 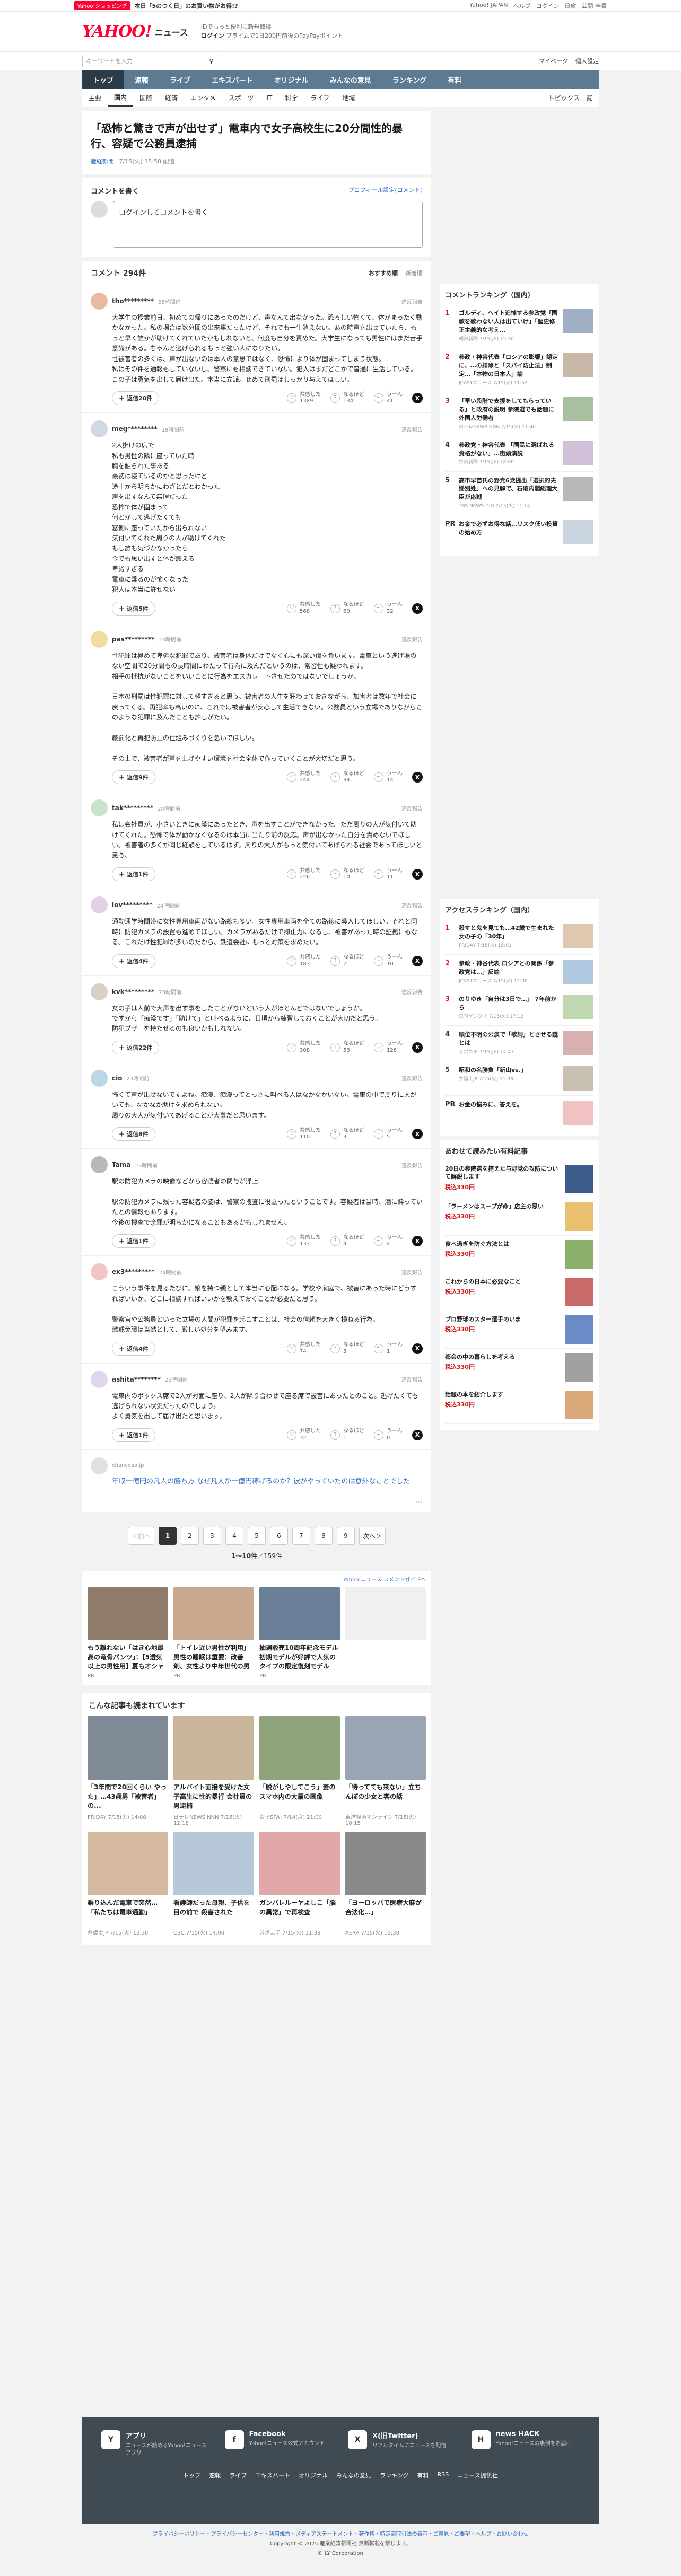 What do you see at coordinates (519, 1179) in the screenshot?
I see `paid-article-item: 20日の参院選を控えた与野党の攻防について解説します 税込330円` at bounding box center [519, 1179].